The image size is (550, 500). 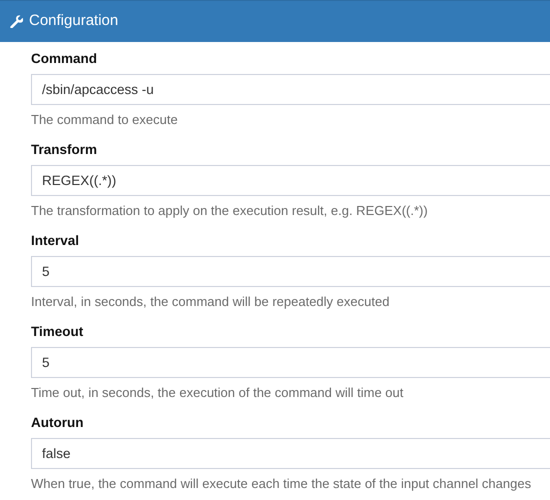 What do you see at coordinates (281, 484) in the screenshot?
I see `help-text: When true, the command will execute each time the state of the input channel changes` at bounding box center [281, 484].